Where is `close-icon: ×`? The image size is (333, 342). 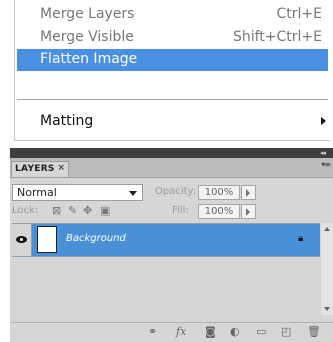
close-icon: × is located at coordinates (61, 168).